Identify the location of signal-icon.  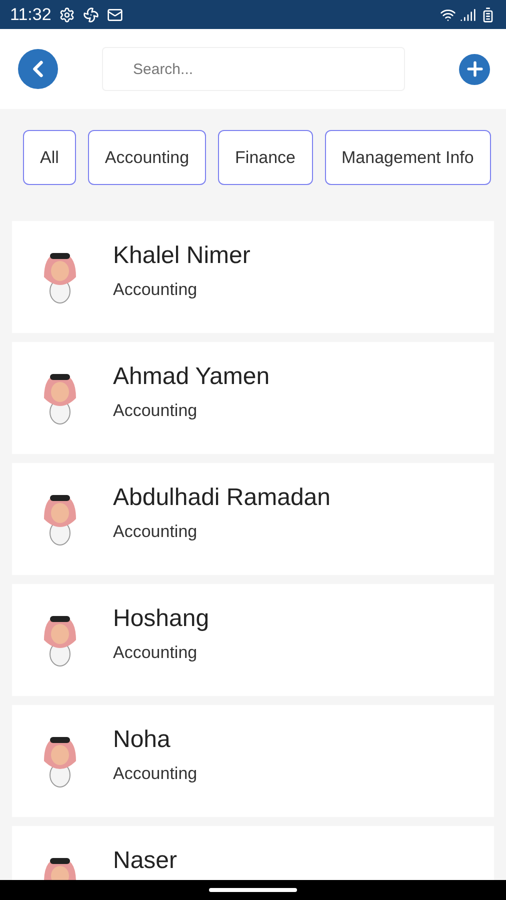
(468, 14).